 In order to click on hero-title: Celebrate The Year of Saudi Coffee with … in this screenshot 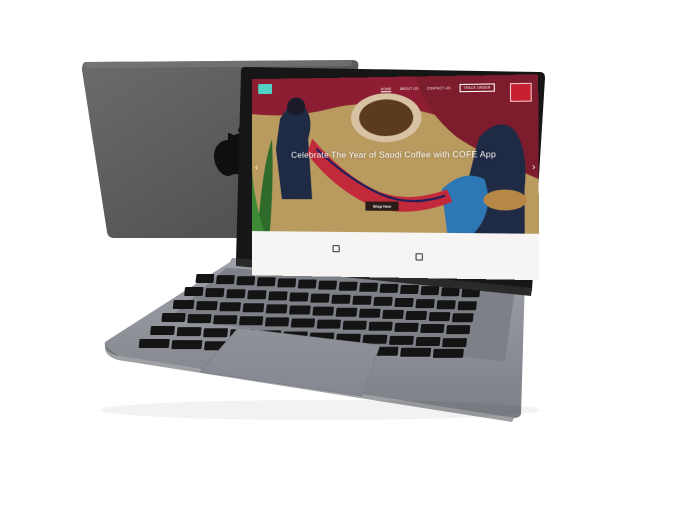, I will do `click(395, 155)`.